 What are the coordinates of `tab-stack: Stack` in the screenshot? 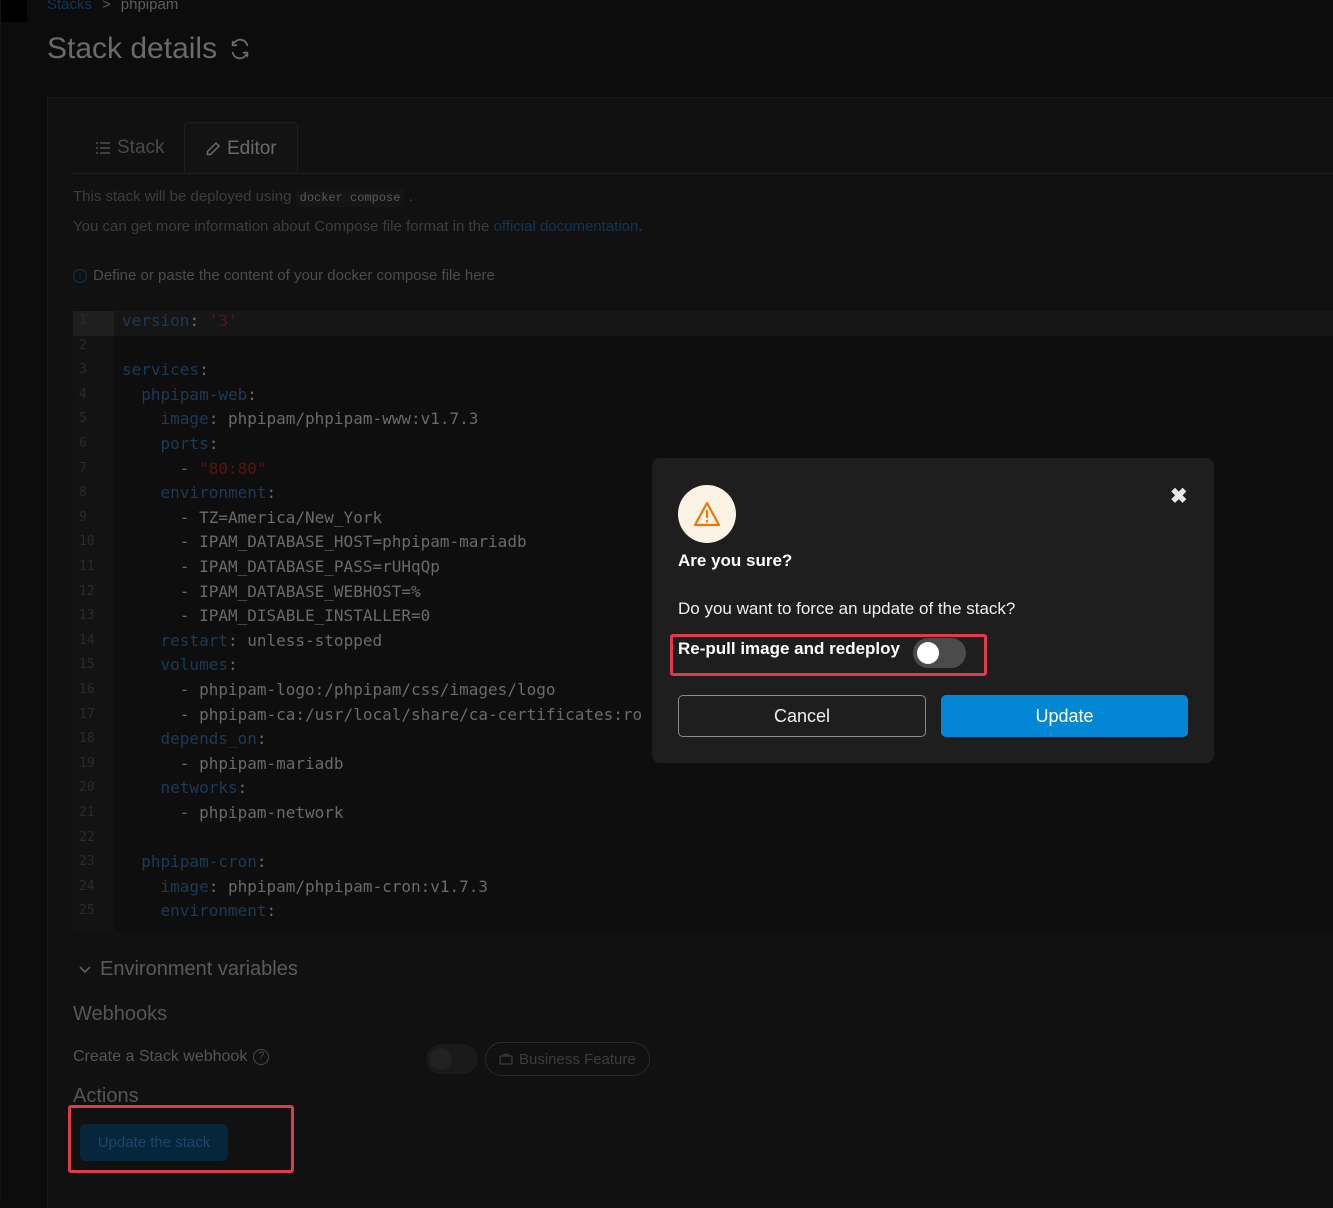 It's located at (130, 148).